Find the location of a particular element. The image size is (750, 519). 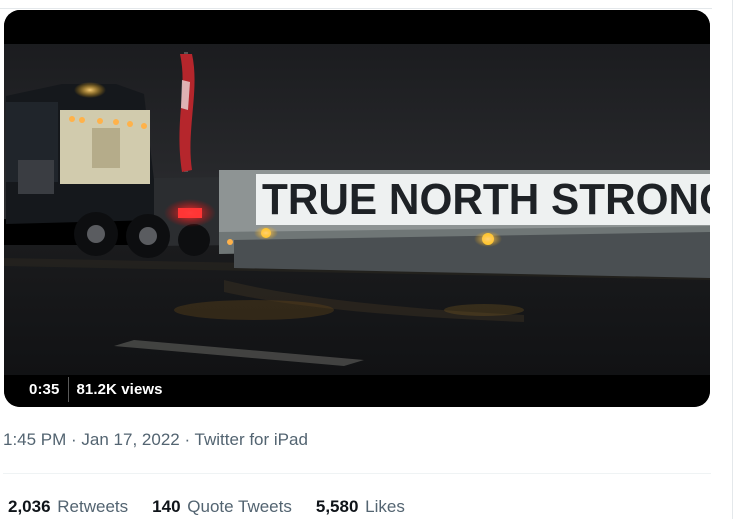

retweets-link: 2,036 Retweets is located at coordinates (68, 507).